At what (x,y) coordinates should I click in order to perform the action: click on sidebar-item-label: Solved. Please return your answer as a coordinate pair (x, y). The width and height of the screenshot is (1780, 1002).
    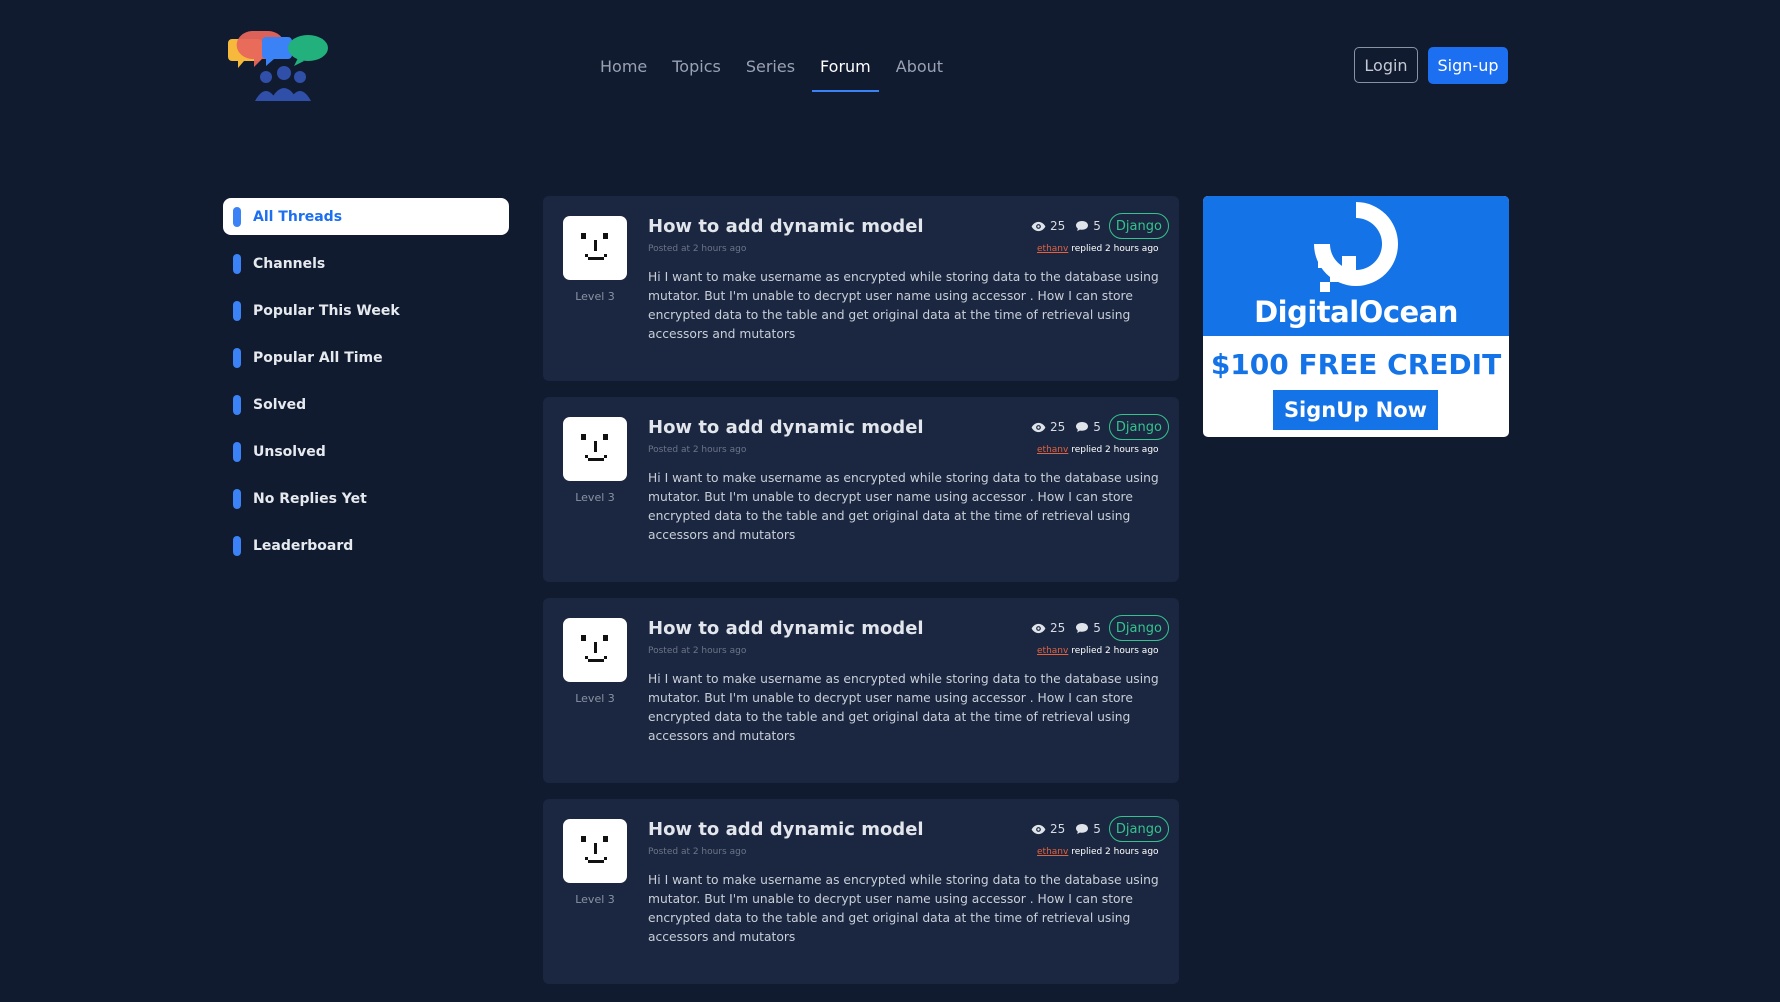
    Looking at the image, I should click on (280, 404).